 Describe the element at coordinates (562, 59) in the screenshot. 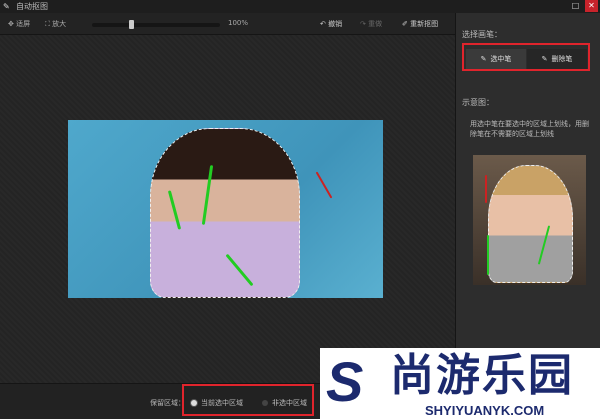

I see `delete-pen-label: 删除笔` at that location.